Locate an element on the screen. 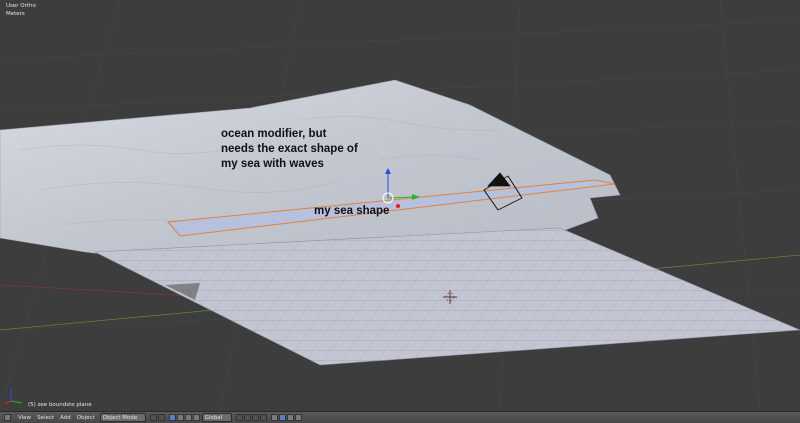 This screenshot has width=800, height=423. orientation-select: Global is located at coordinates (216, 417).